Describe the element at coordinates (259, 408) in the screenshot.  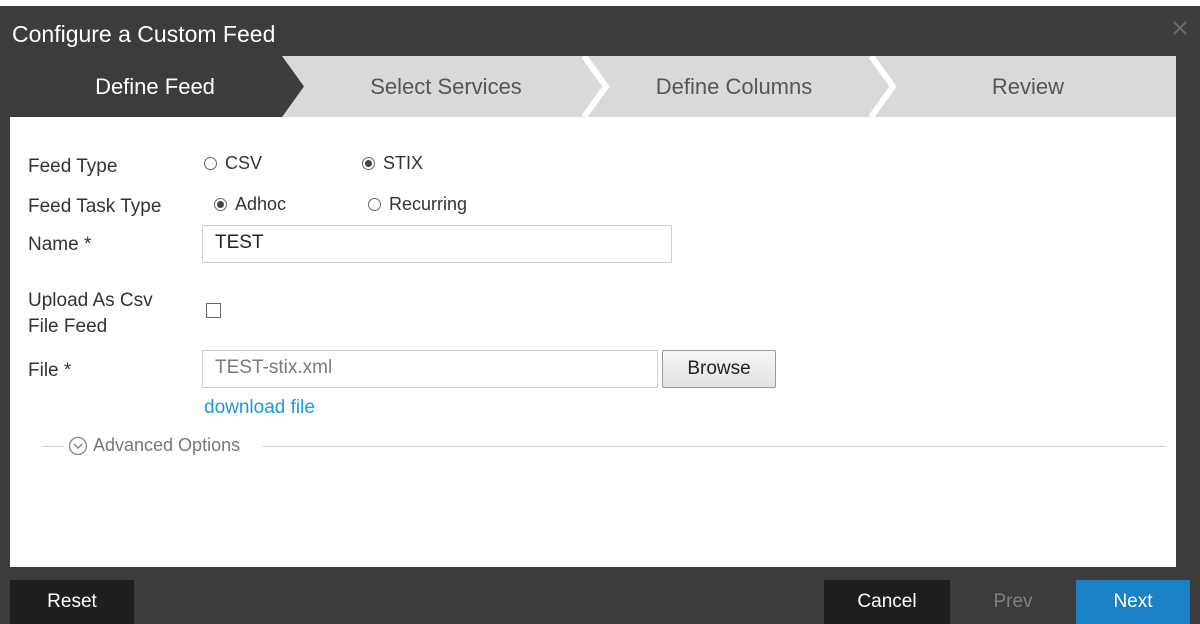
I see `download-file-link: download file` at that location.